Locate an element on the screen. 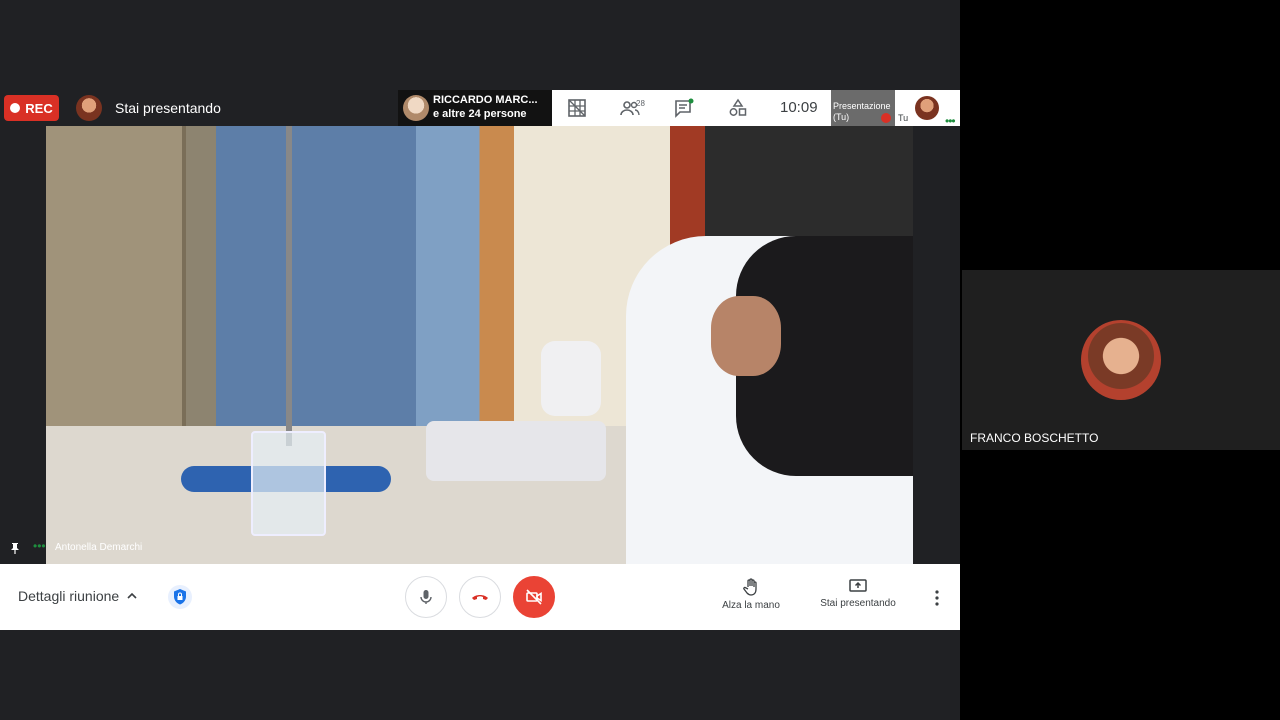 This screenshot has height=720, width=1280. participant-name: FRANCO BOSCHETTO is located at coordinates (1034, 438).